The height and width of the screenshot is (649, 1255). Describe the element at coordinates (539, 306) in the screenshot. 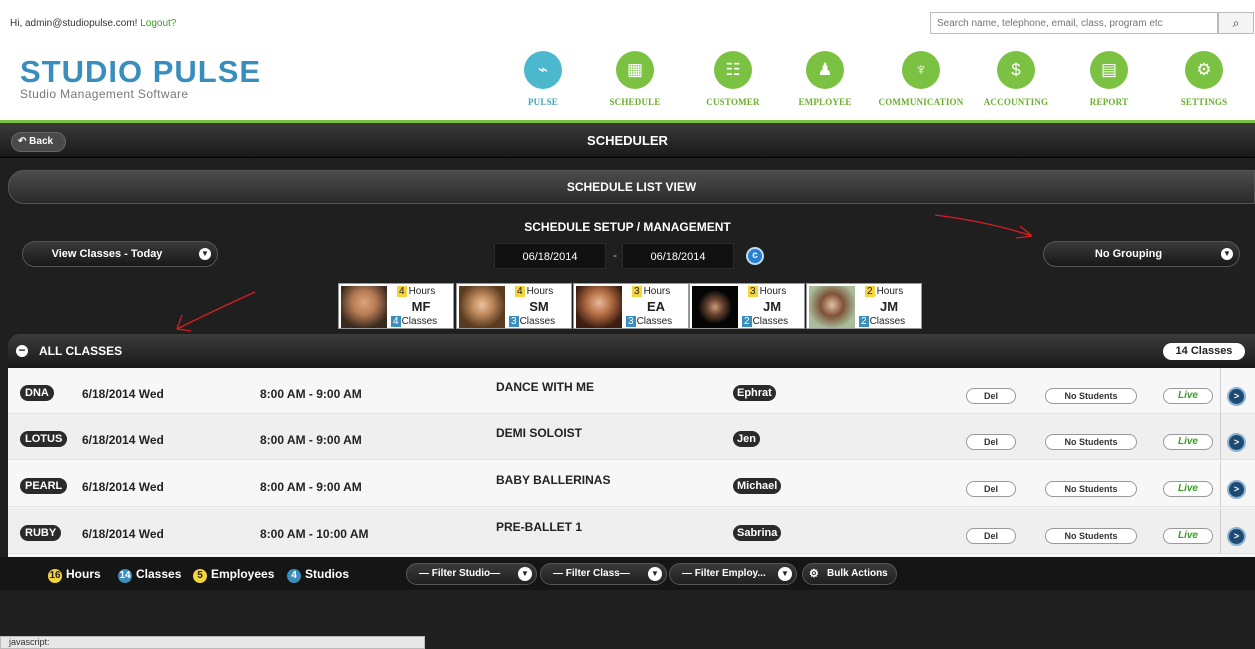

I see `instructor-initials: SM` at that location.